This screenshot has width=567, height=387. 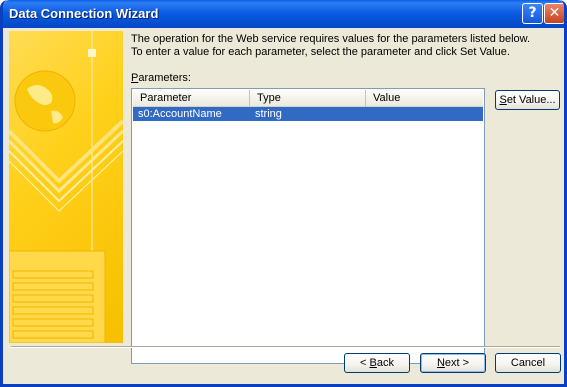 What do you see at coordinates (503, 100) in the screenshot?
I see `set-value-hotkey: S` at bounding box center [503, 100].